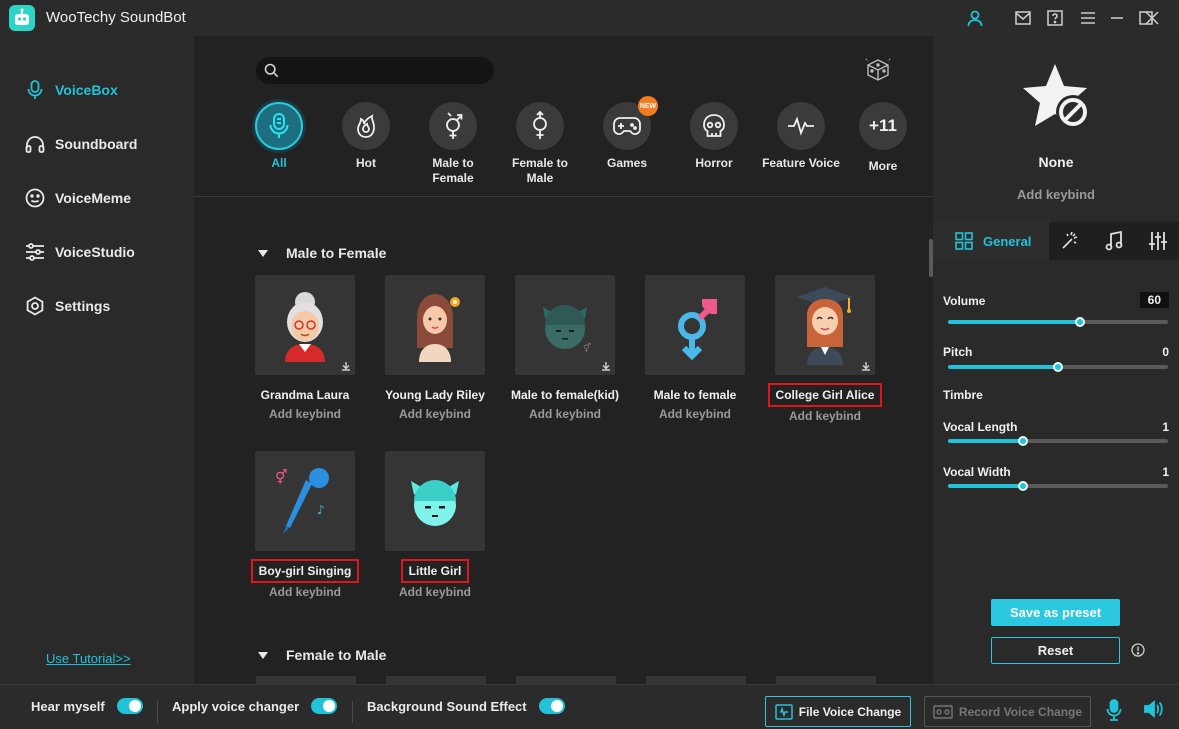 The image size is (1179, 729). What do you see at coordinates (801, 163) in the screenshot?
I see `category-label: Feature Voice` at bounding box center [801, 163].